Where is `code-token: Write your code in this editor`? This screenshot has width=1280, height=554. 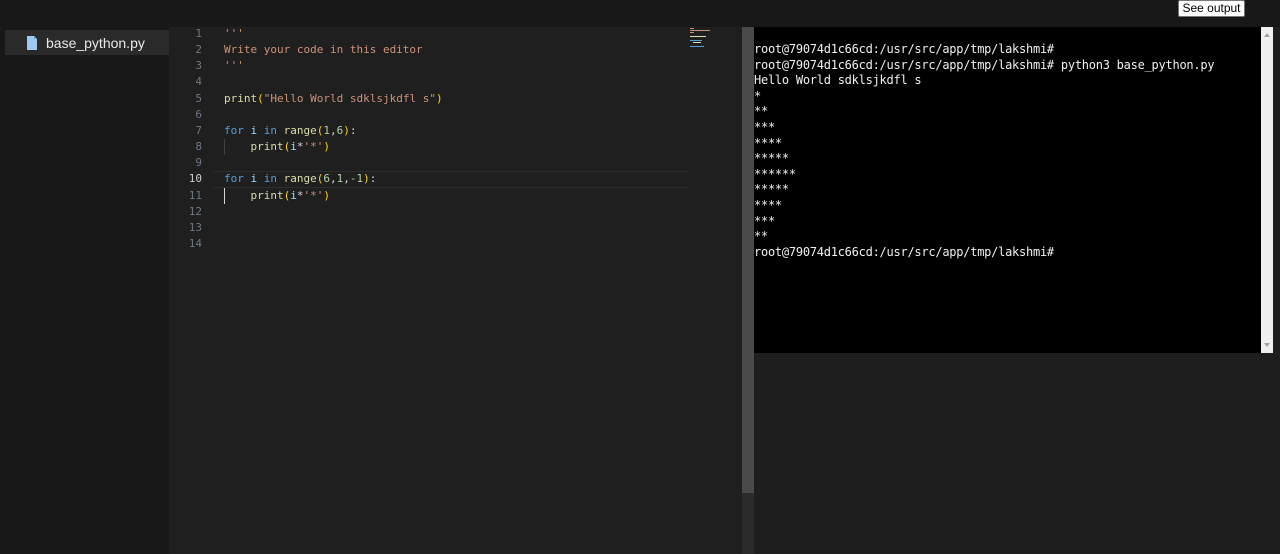
code-token: Write your code in this editor is located at coordinates (323, 50).